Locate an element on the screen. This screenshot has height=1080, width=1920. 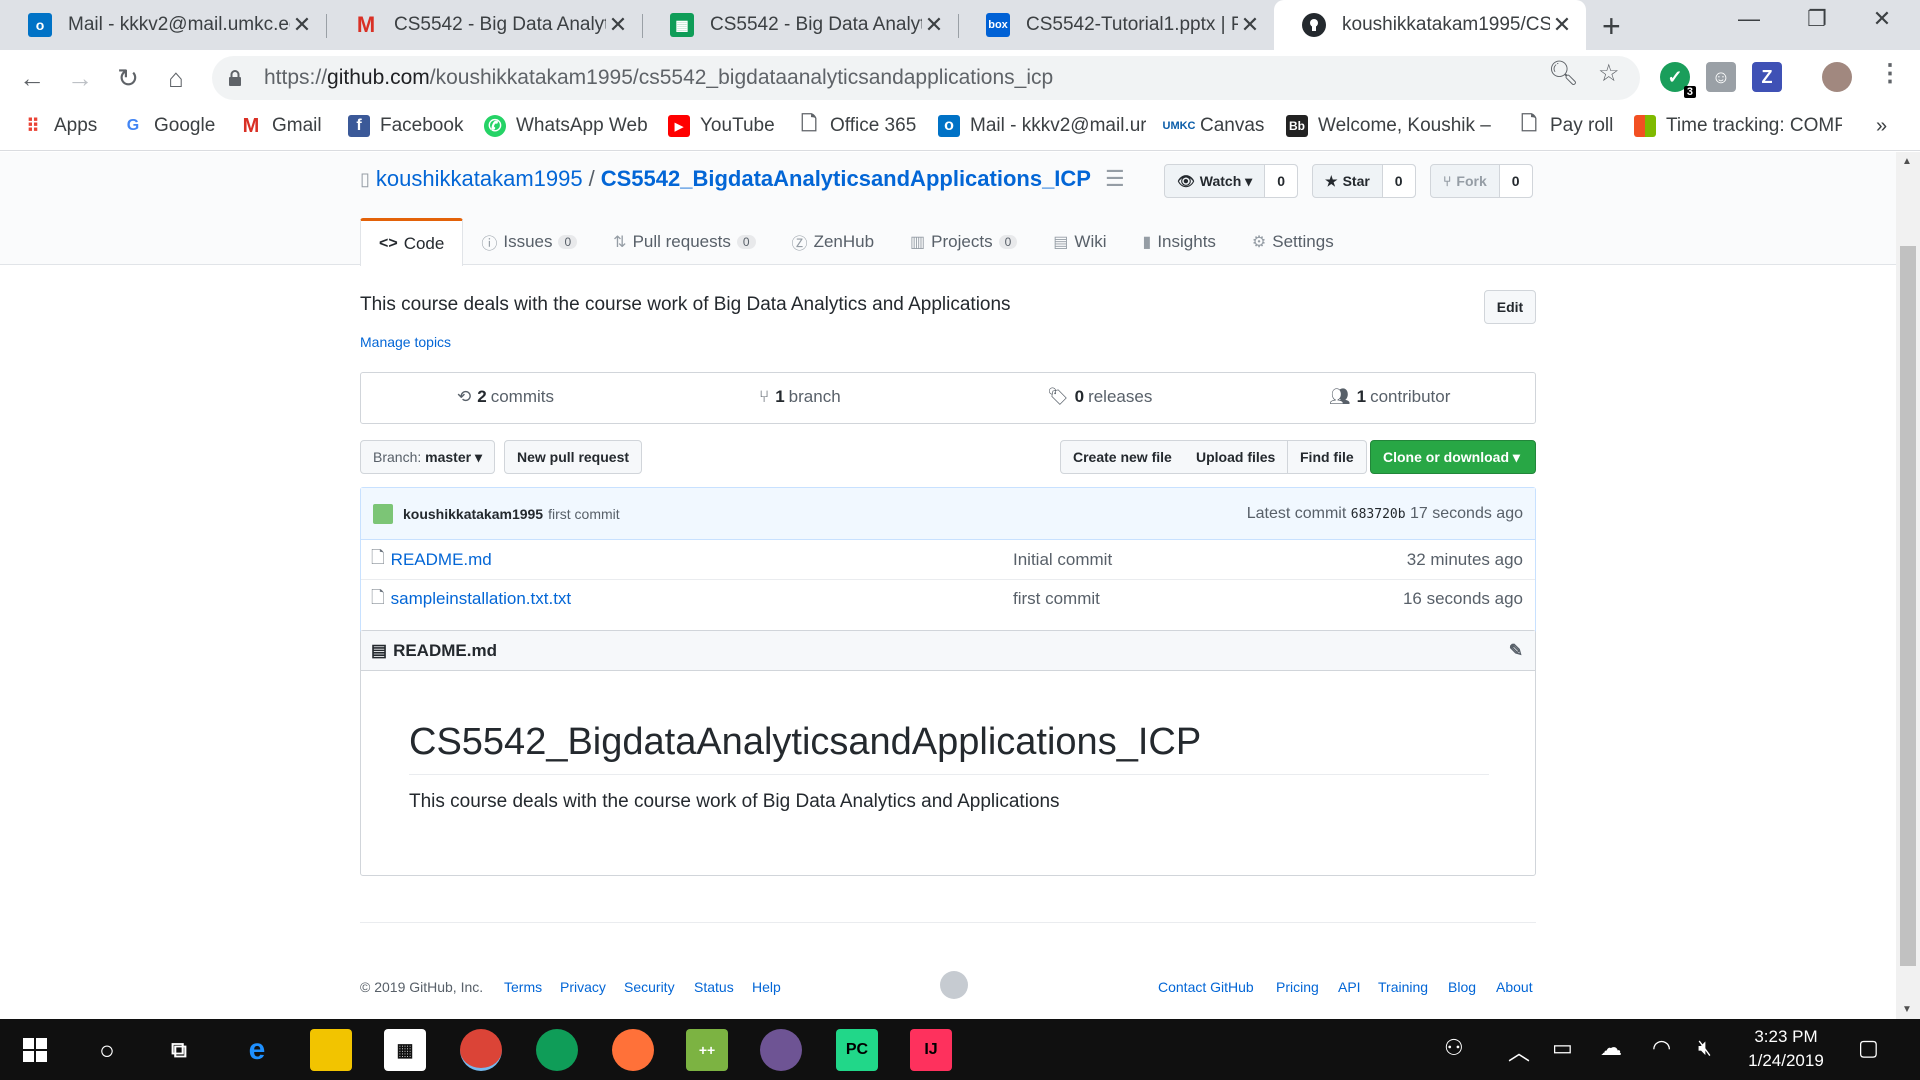
browser-tab: o Mail - kkkv2@mail.umkc.ed ✕ is located at coordinates (163, 25).